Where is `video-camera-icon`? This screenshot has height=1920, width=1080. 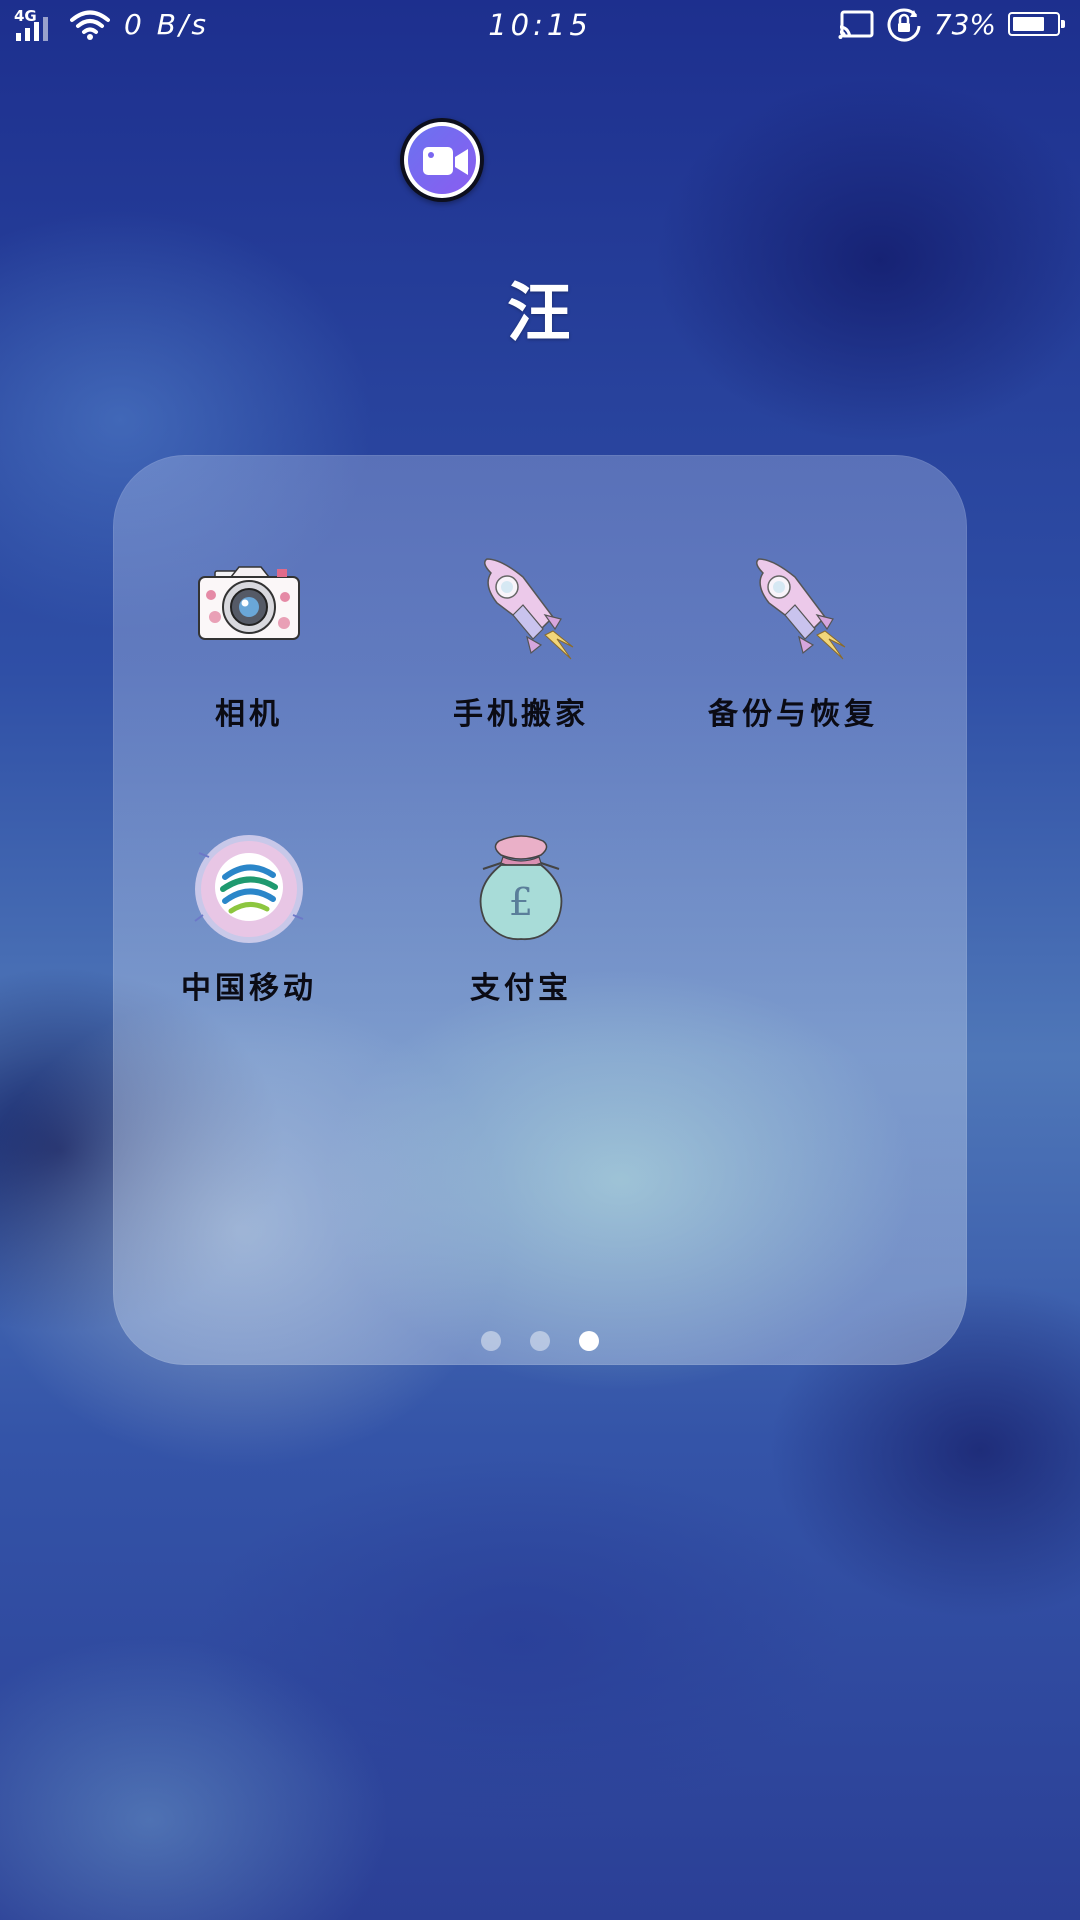
video-camera-icon is located at coordinates (445, 161).